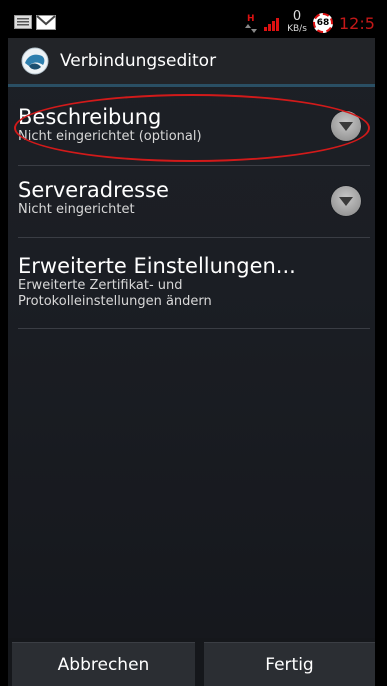 This screenshot has width=387, height=686. I want to click on network-speed-value: 0, so click(297, 16).